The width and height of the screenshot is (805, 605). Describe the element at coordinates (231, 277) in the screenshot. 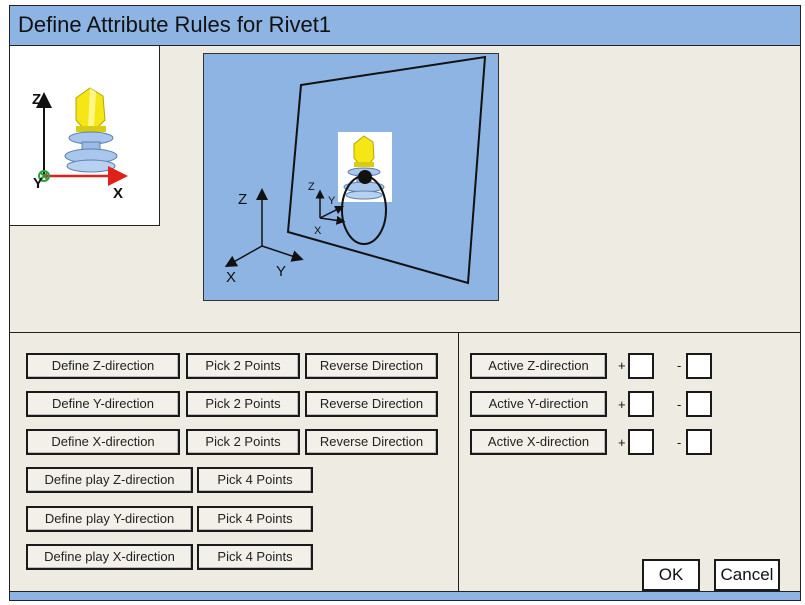

I see `global-x-label: X` at that location.